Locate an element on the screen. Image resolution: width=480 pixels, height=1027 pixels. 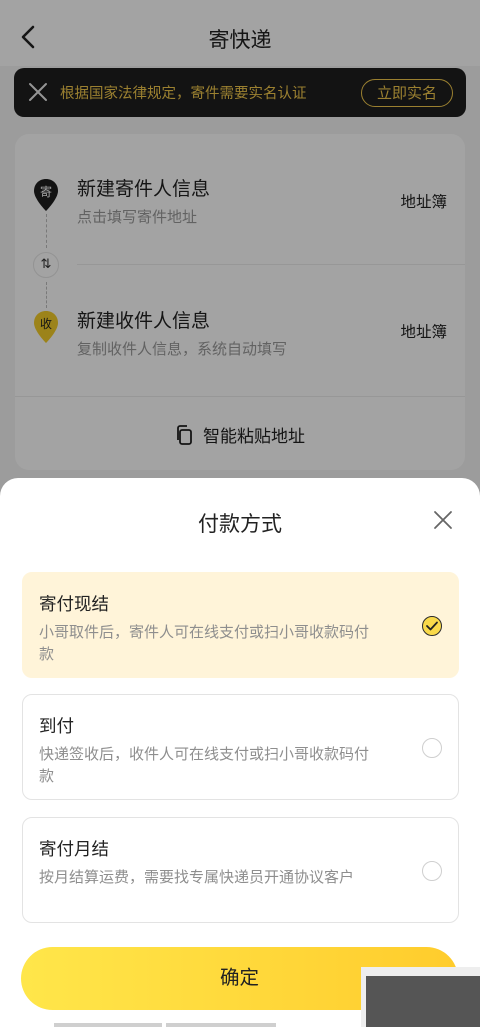
payment-option-cod: 到付 快递签收后，收件人可在线支付或扫小哥收款码付款 is located at coordinates (240, 747).